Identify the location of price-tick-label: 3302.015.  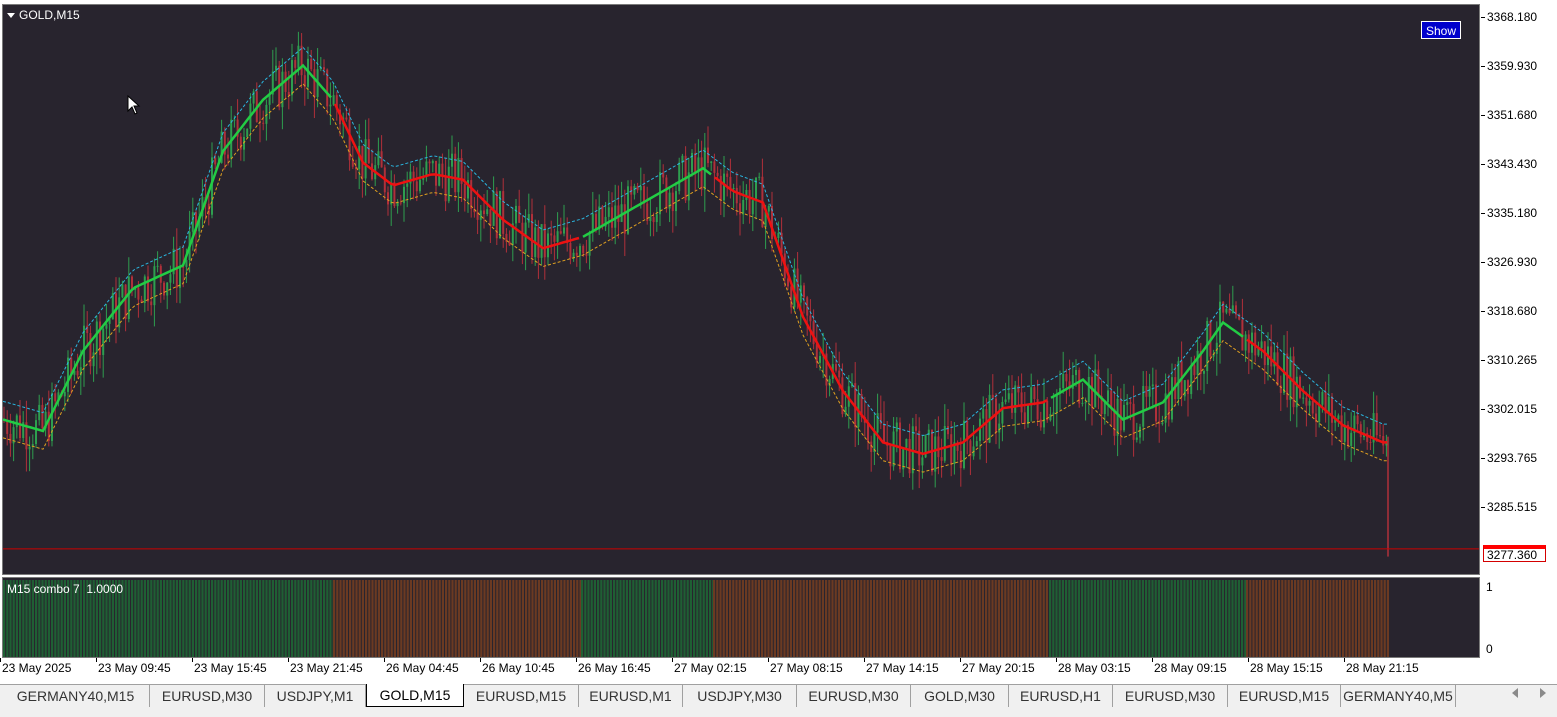
(1512, 409).